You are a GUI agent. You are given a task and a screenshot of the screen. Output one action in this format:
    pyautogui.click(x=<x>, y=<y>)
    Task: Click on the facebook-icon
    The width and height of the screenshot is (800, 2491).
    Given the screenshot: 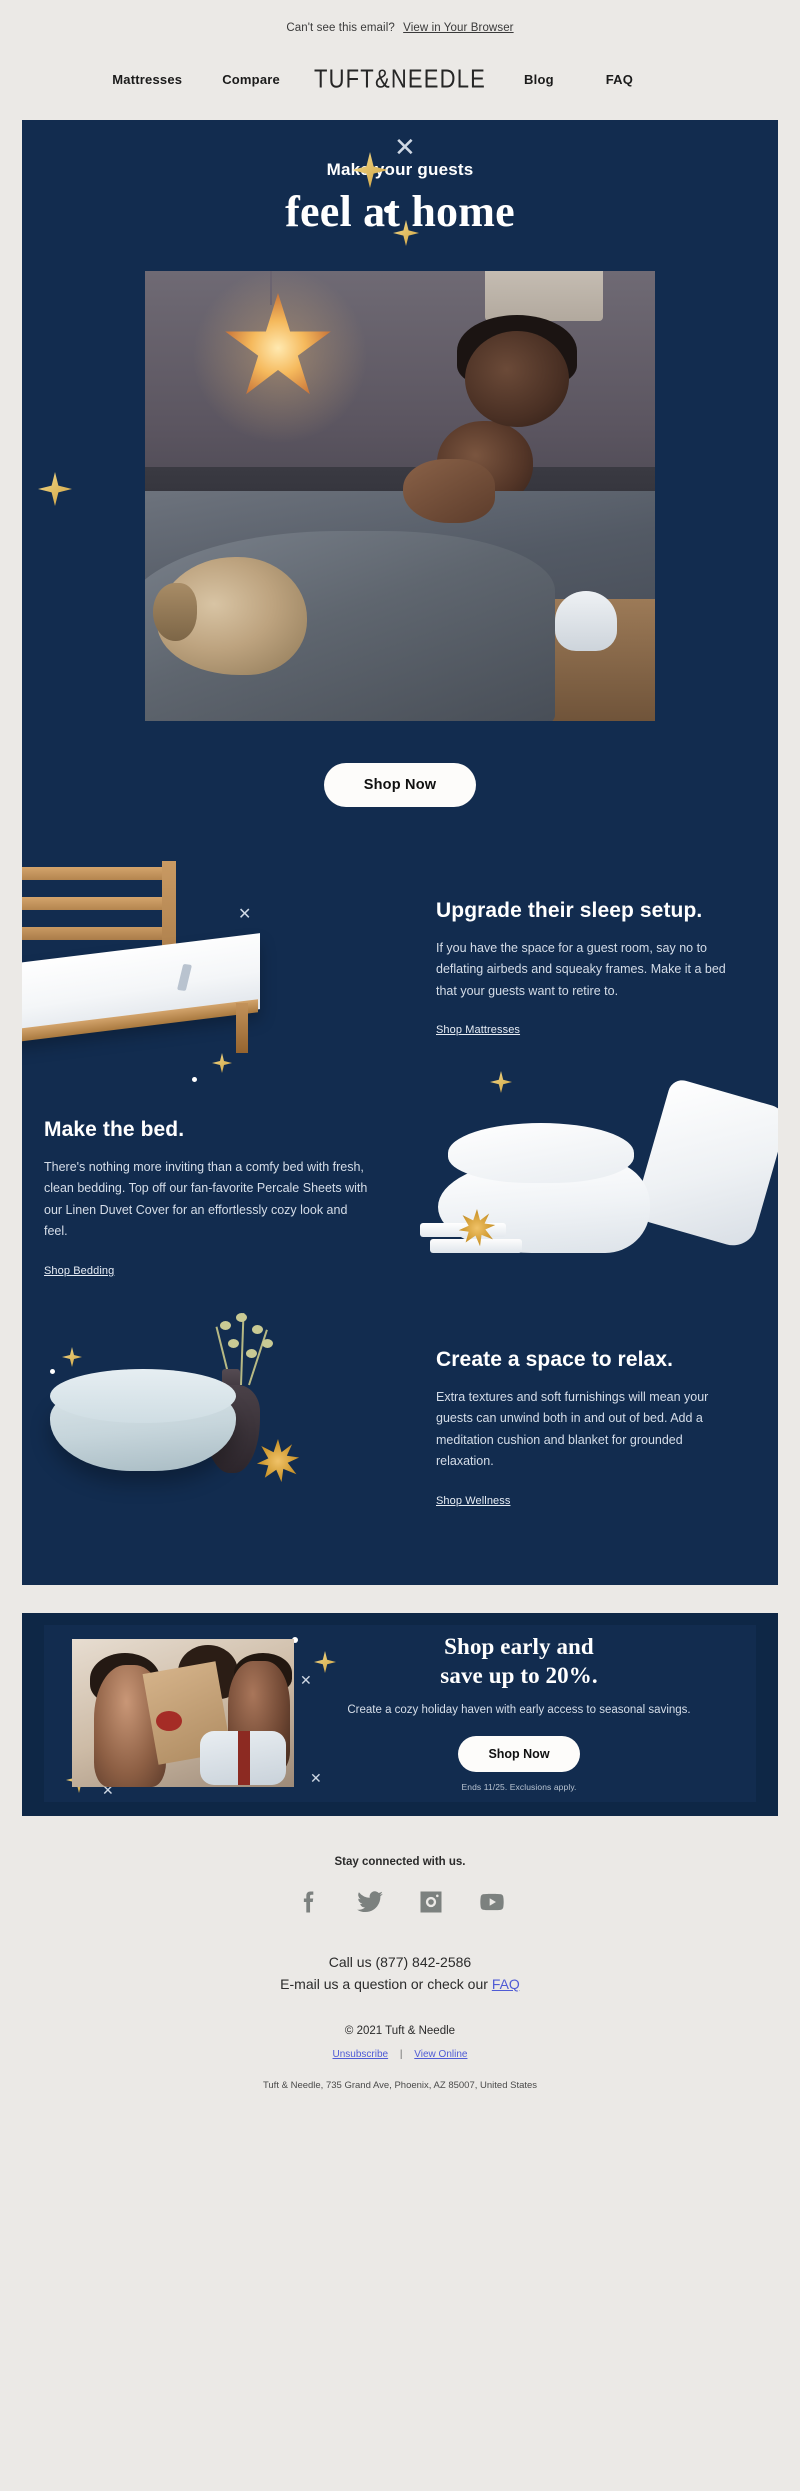 What is the action you would take?
    pyautogui.click(x=308, y=1902)
    